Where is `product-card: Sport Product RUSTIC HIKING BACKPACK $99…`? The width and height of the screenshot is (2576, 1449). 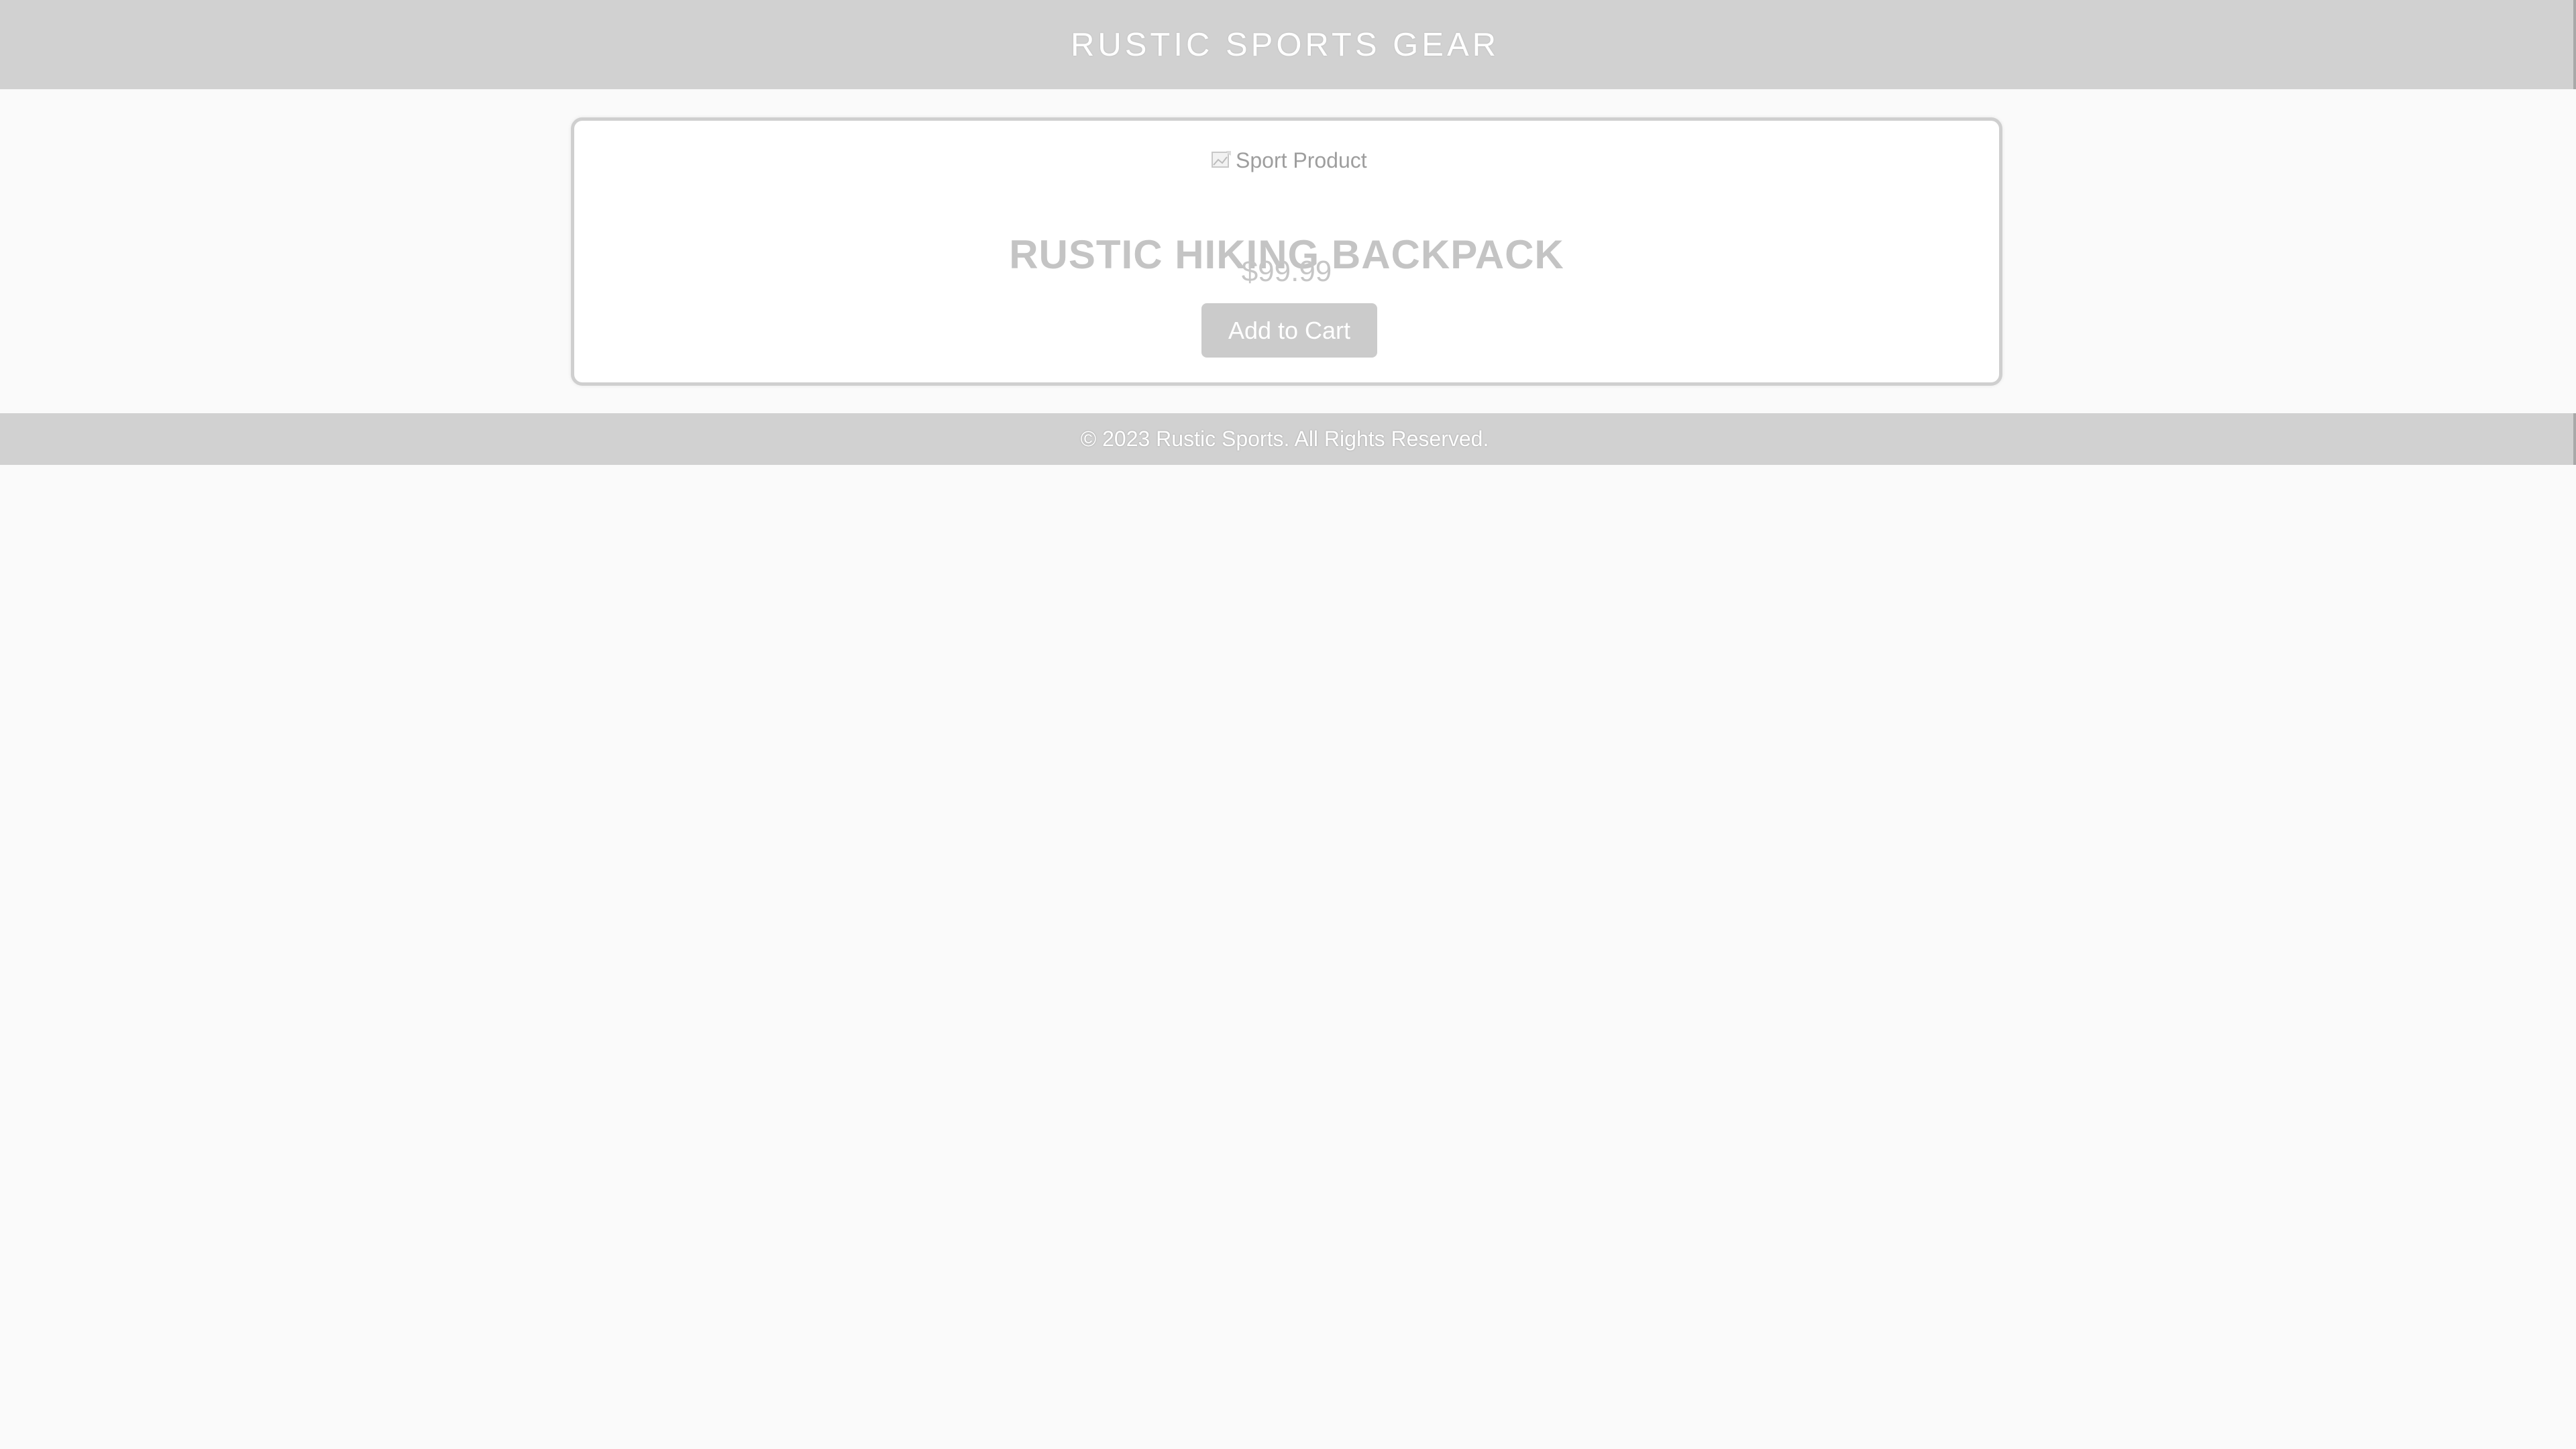 product-card: Sport Product RUSTIC HIKING BACKPACK $99… is located at coordinates (1286, 251).